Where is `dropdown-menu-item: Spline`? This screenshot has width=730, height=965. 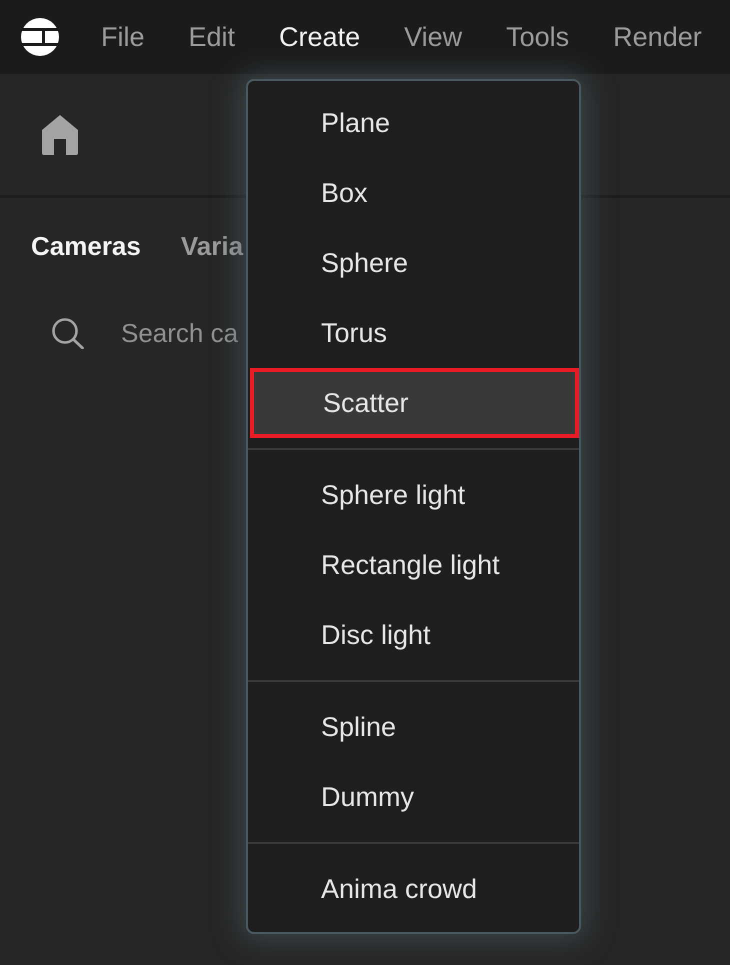 dropdown-menu-item: Spline is located at coordinates (413, 727).